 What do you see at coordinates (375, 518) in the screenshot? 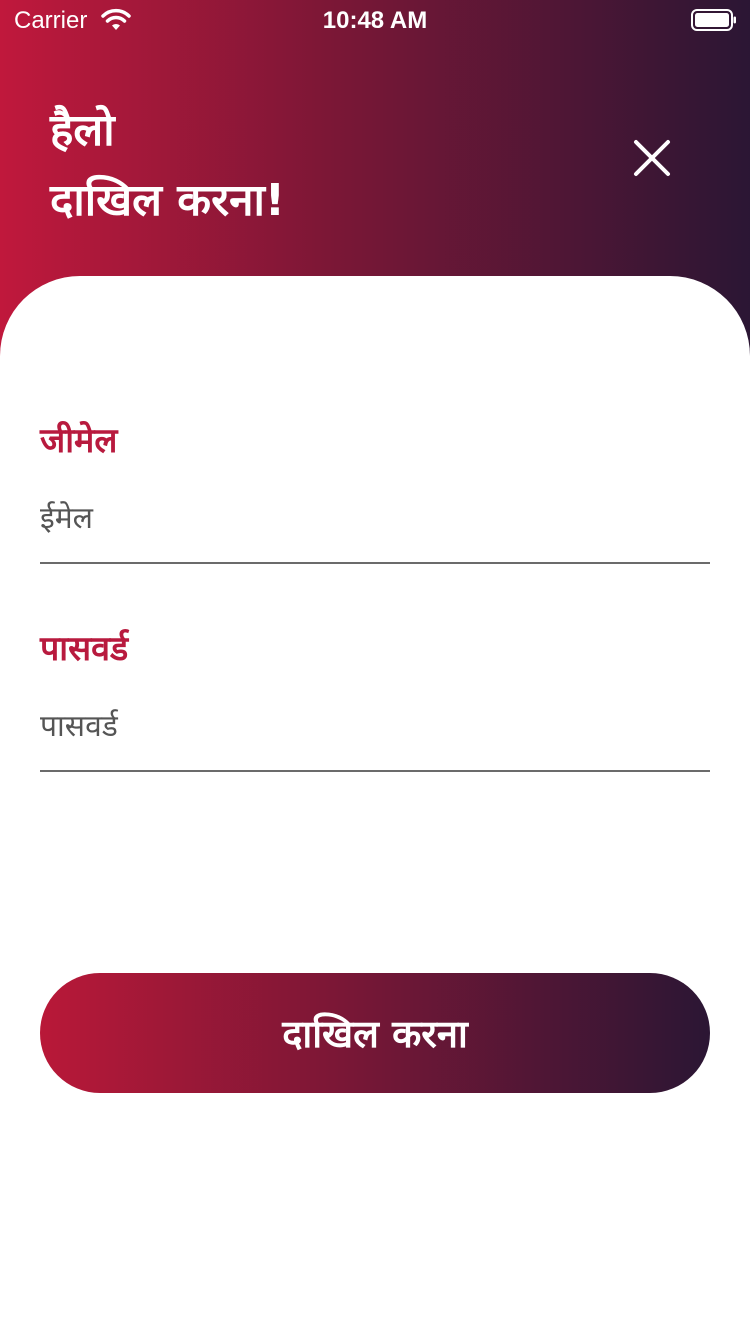
I see `email-field` at bounding box center [375, 518].